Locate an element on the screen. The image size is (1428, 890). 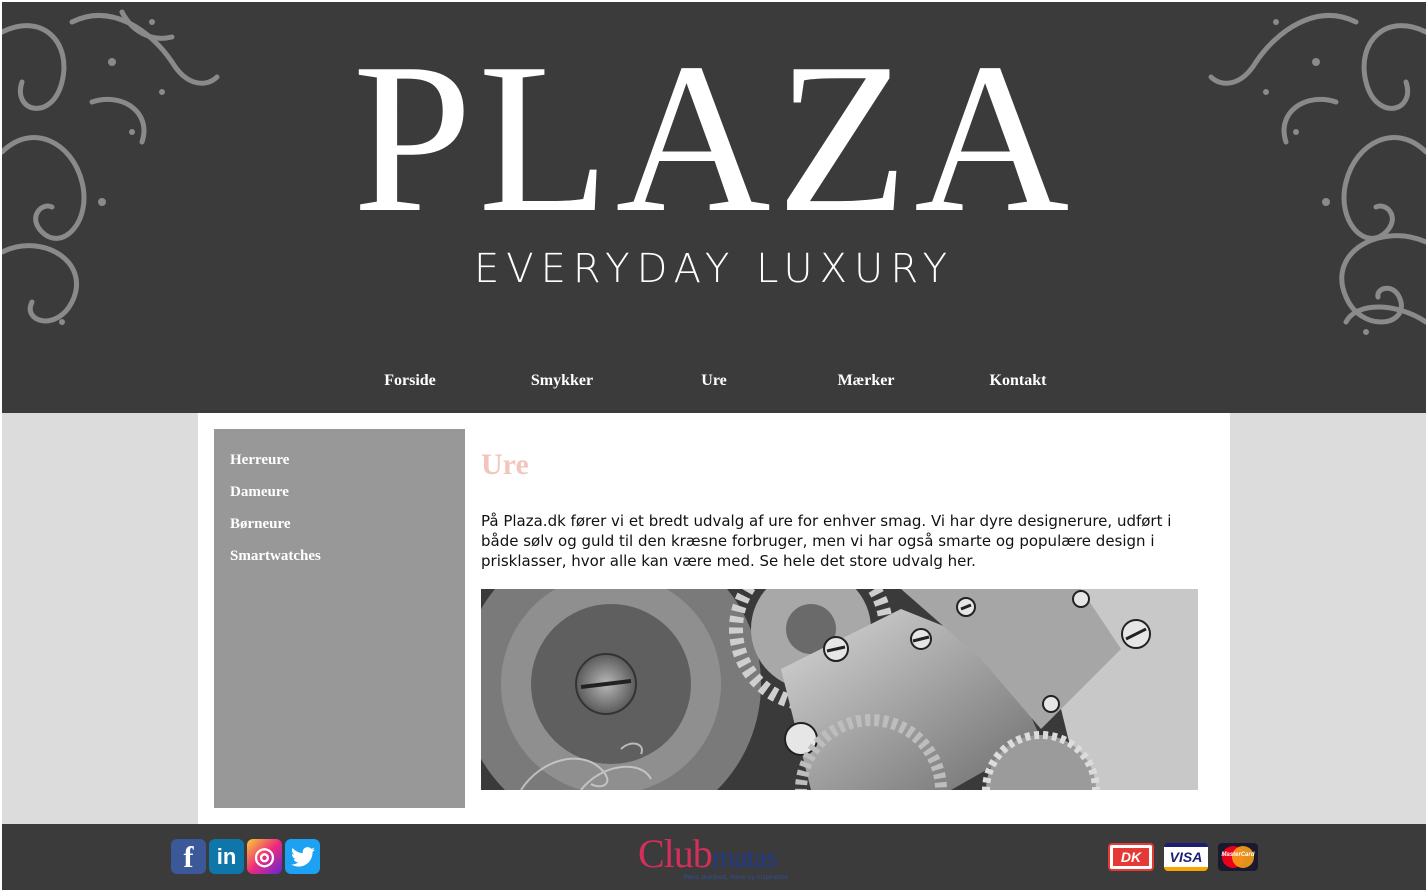
nav-item-maerker: Mærker is located at coordinates (866, 381).